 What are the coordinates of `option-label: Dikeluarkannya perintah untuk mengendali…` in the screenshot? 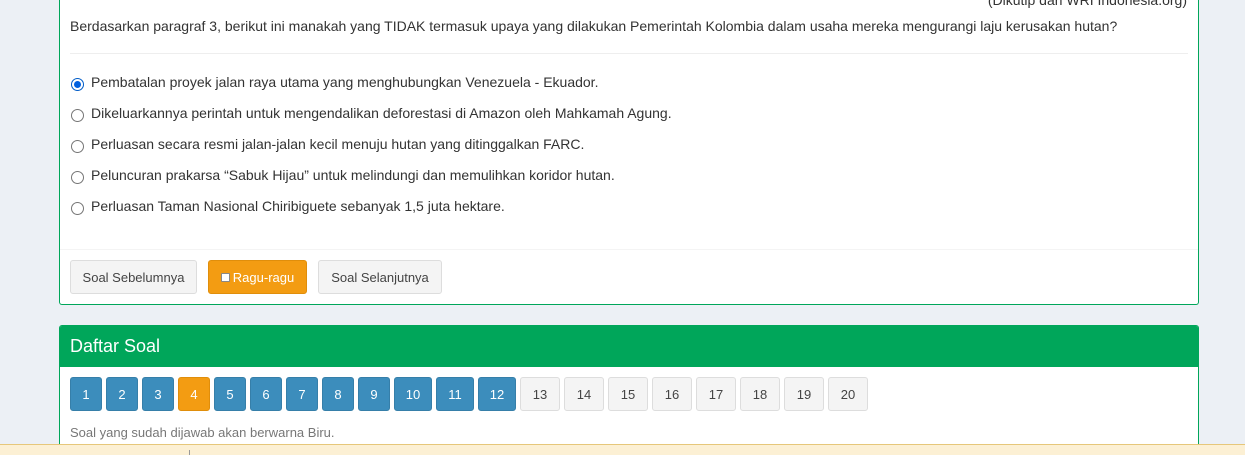 It's located at (381, 113).